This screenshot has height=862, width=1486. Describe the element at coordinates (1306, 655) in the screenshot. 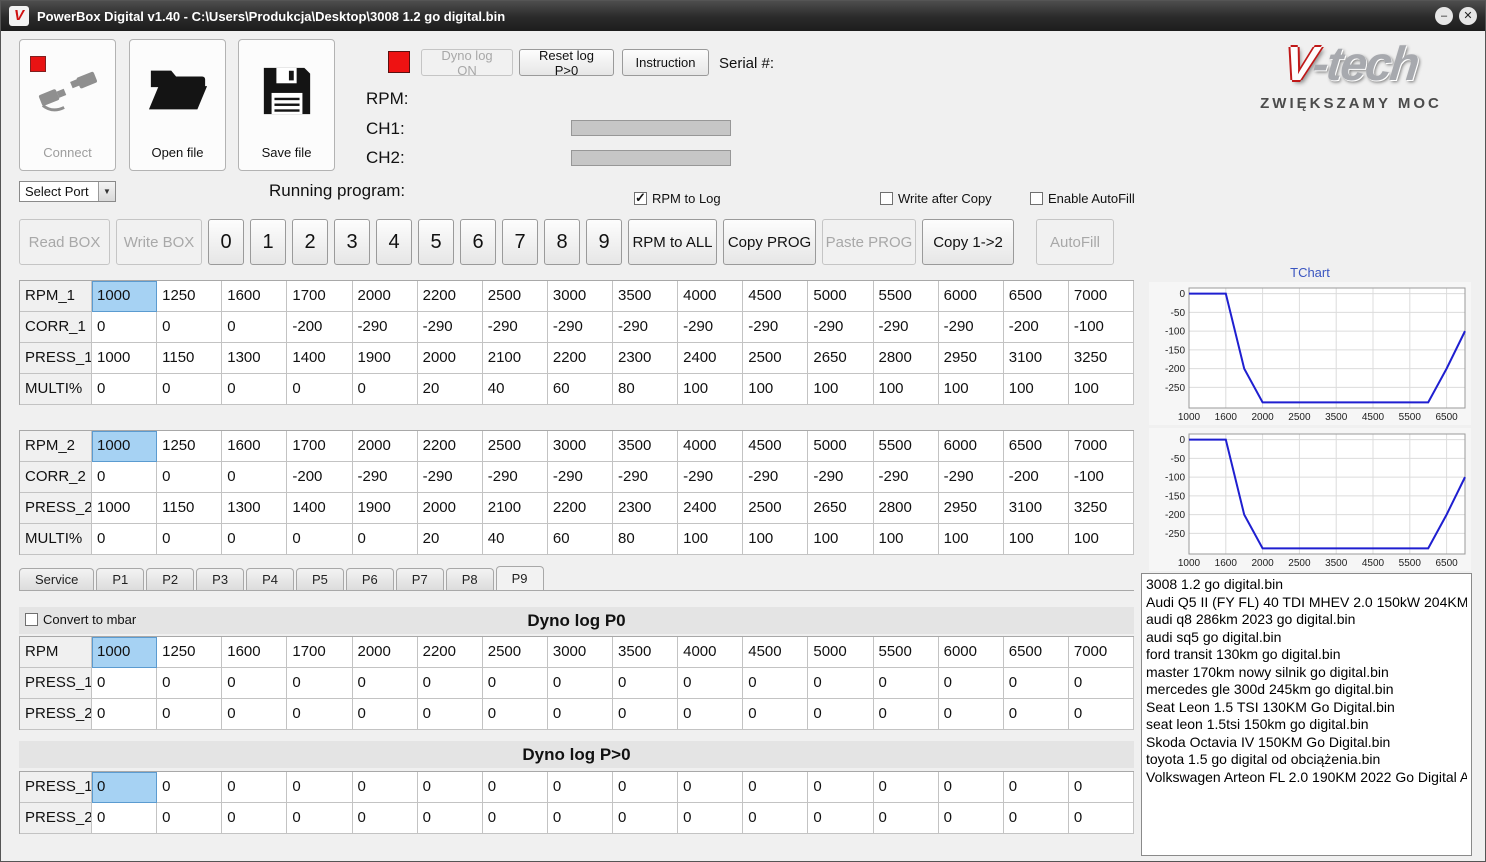

I see `file-list-item: ford transit 130km go digital.bin` at that location.